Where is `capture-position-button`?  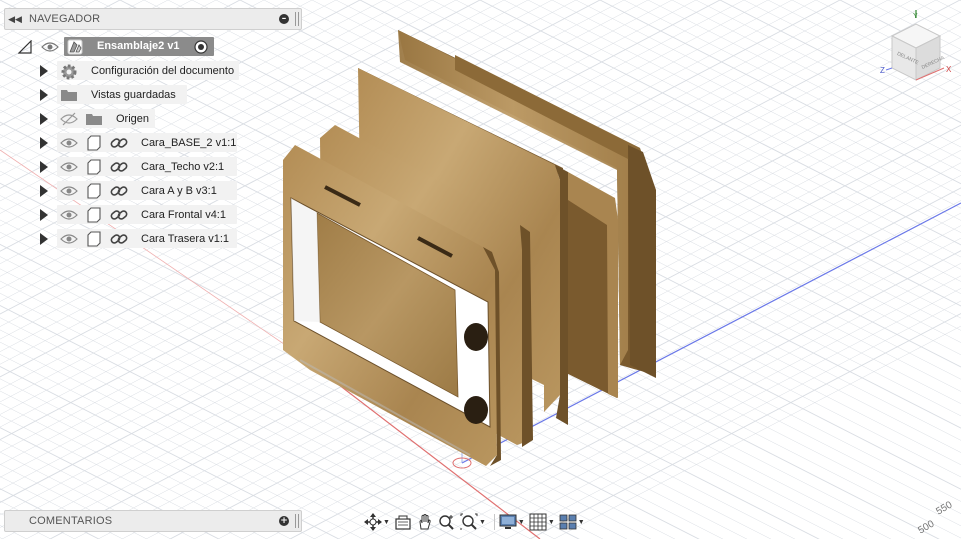
capture-position-button is located at coordinates (403, 522).